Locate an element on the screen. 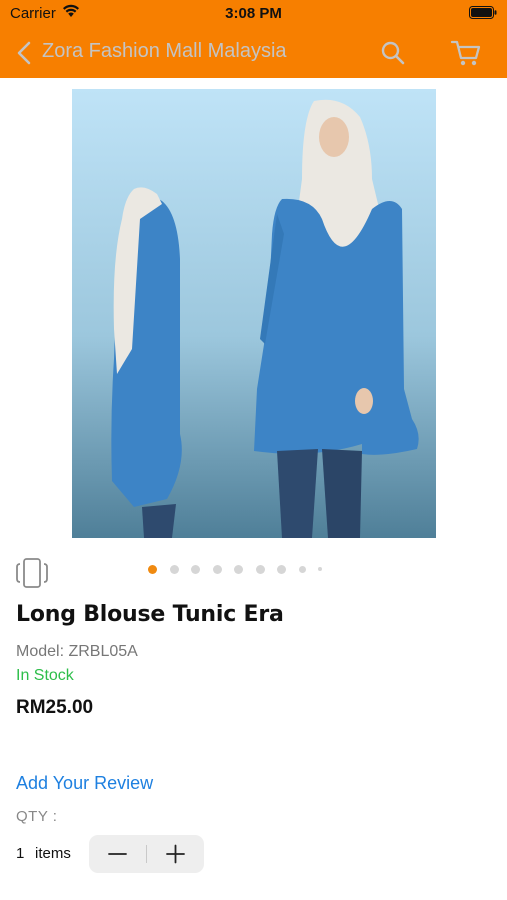 This screenshot has height=900, width=507. battery-icon is located at coordinates (483, 14).